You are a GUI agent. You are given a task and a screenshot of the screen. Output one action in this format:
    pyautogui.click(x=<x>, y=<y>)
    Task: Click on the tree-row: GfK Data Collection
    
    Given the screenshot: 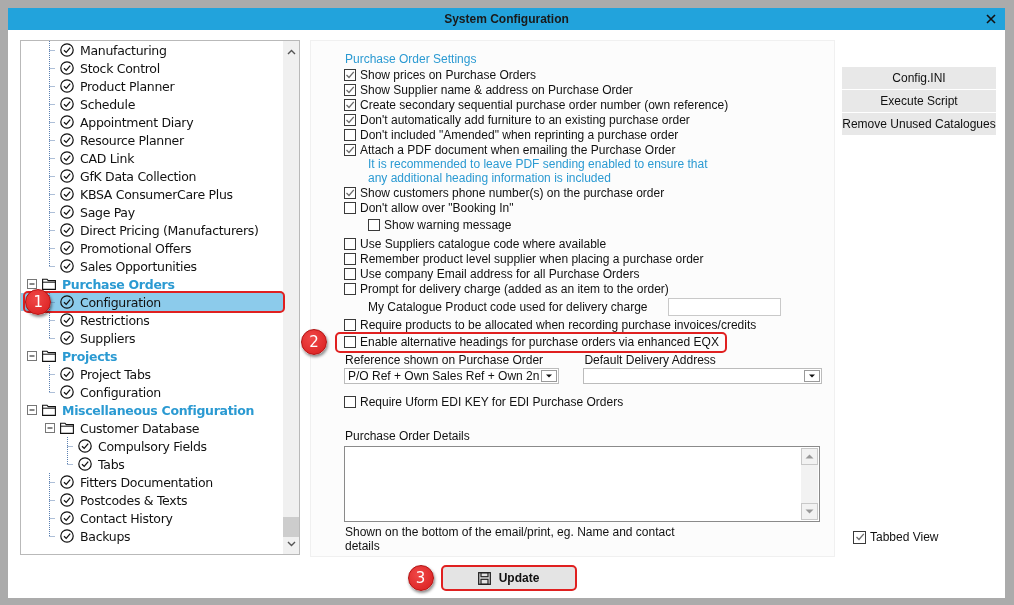 What is the action you would take?
    pyautogui.click(x=153, y=176)
    